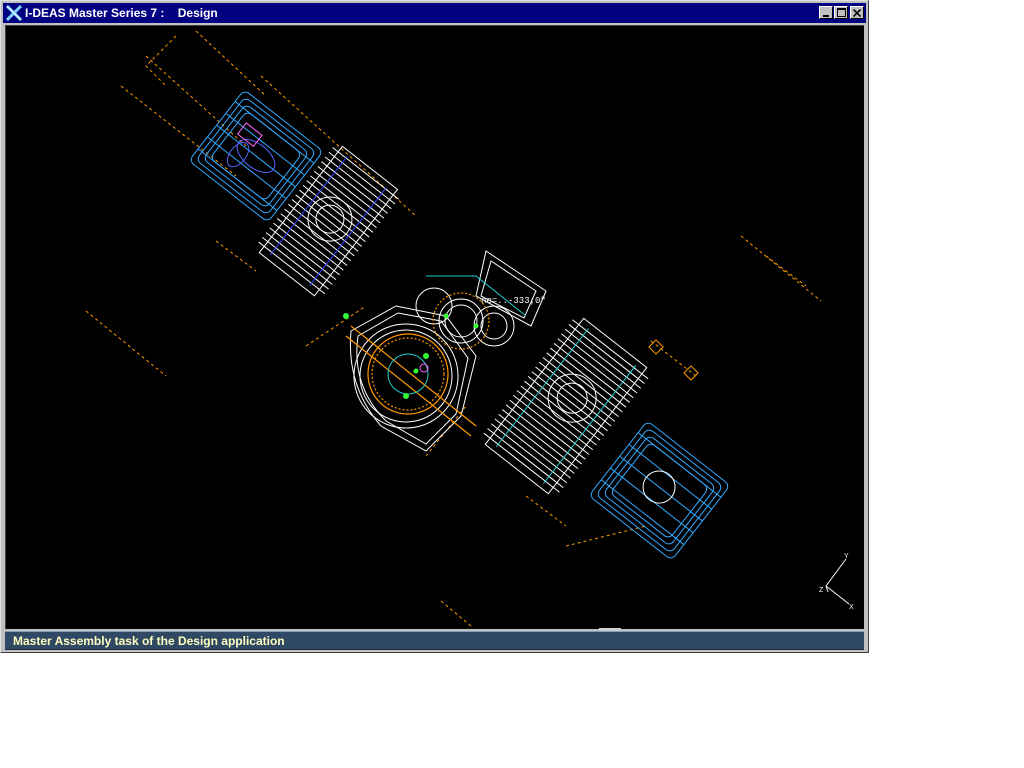 The height and width of the screenshot is (768, 1024). I want to click on lower-cylinder-head, so click(659, 490).